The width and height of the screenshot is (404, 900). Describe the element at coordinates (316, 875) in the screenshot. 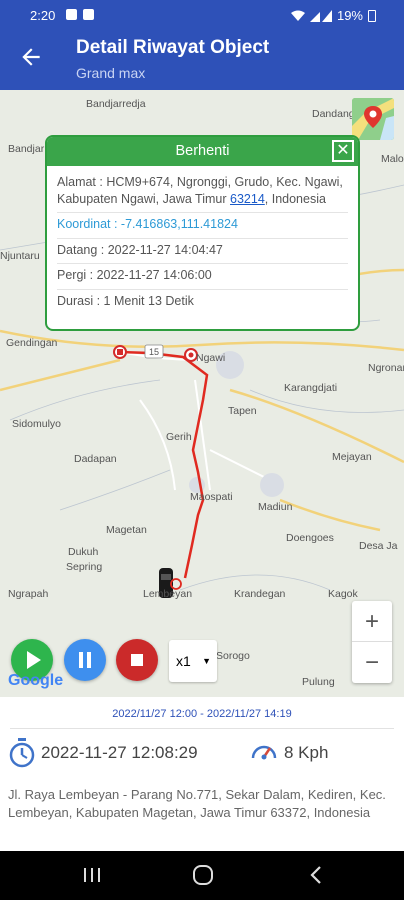

I see `back-icon` at that location.